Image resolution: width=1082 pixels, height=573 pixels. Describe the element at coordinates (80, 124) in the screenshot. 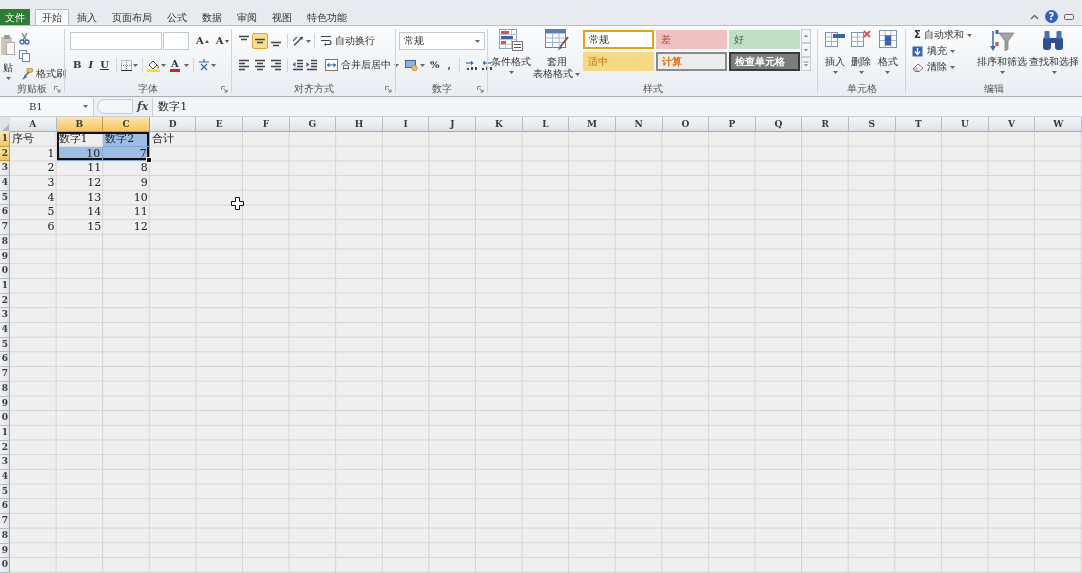

I see `column-header: B` at that location.